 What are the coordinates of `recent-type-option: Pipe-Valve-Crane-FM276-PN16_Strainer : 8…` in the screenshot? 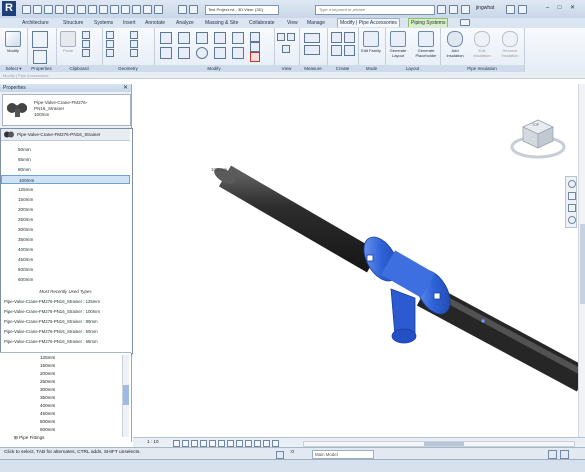 It's located at (65, 321).